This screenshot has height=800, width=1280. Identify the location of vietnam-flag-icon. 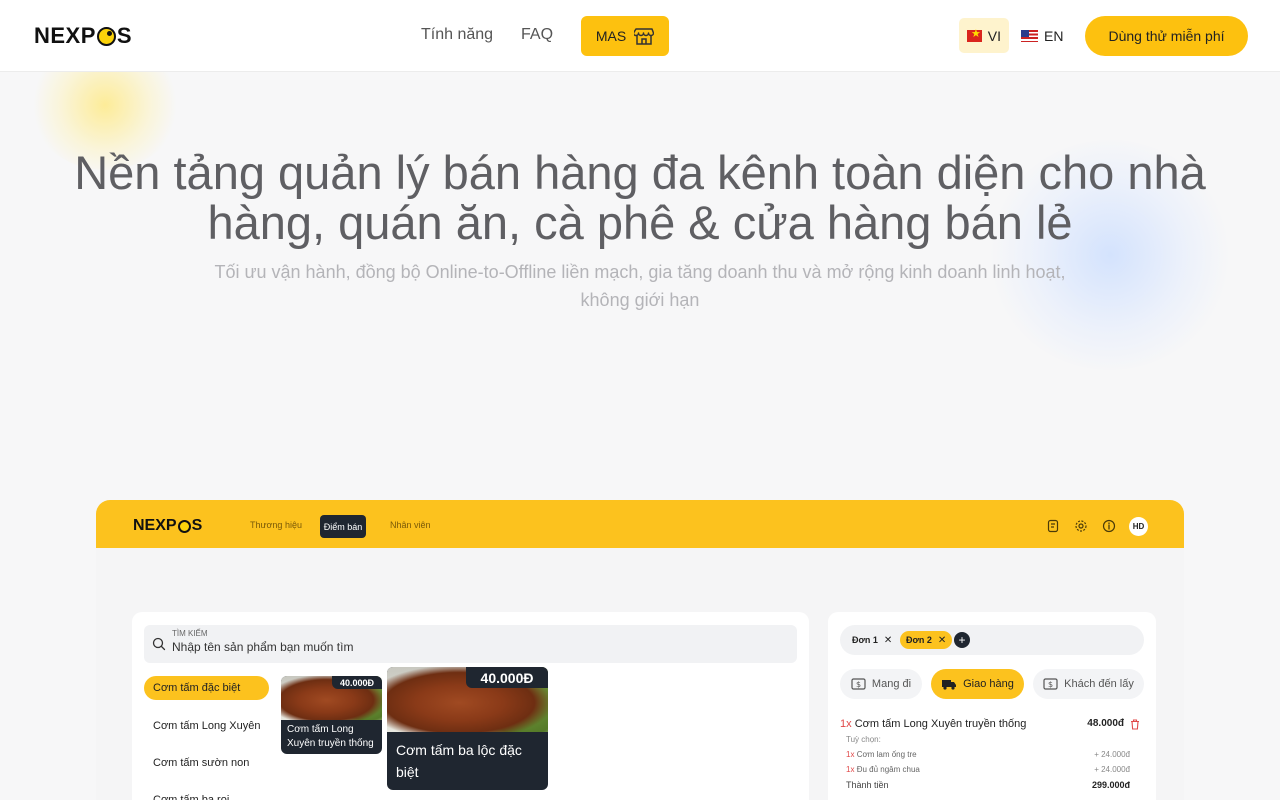
(974, 34).